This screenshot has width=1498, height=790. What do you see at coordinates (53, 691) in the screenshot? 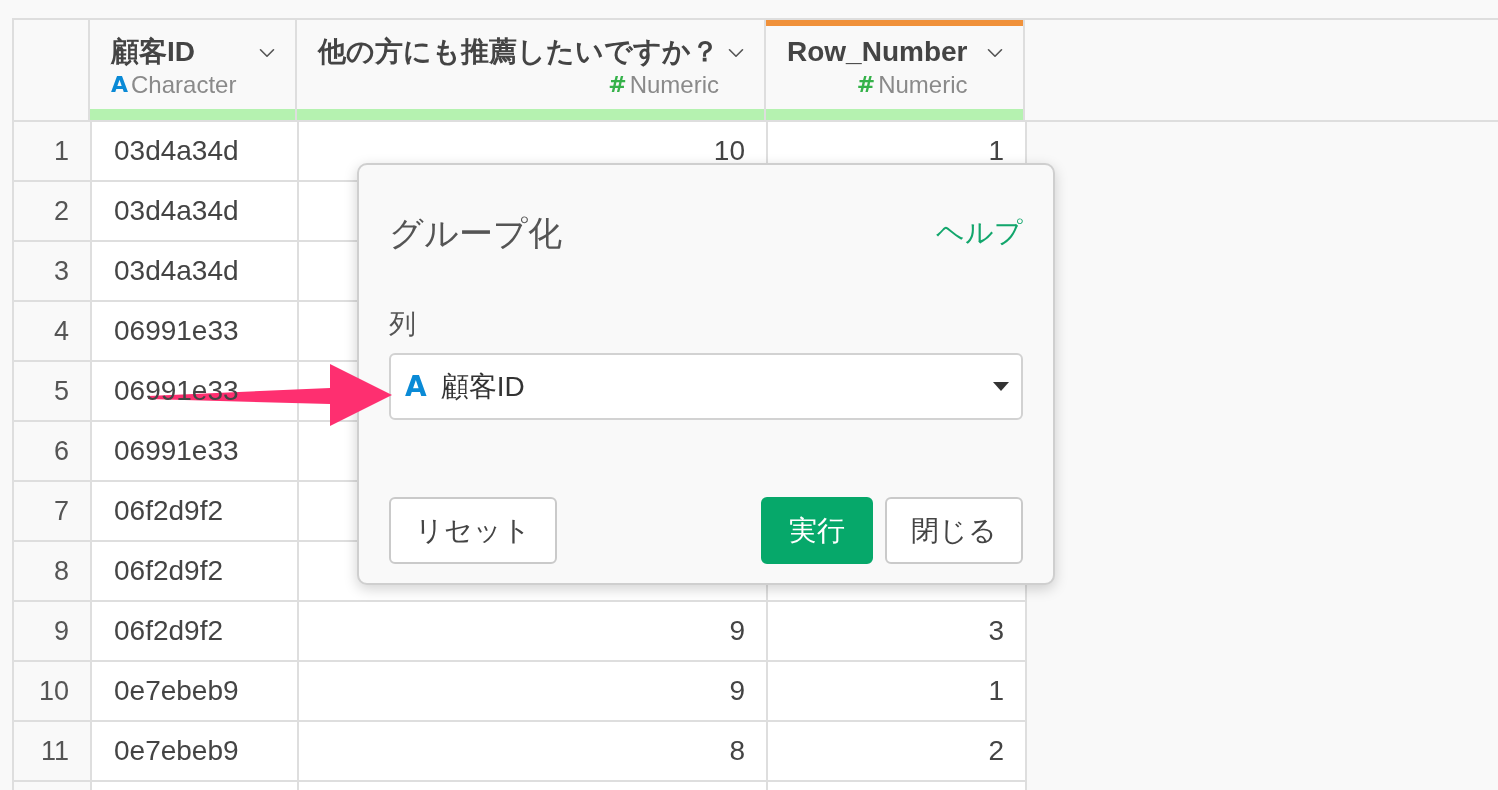
I see `row-number: 10` at bounding box center [53, 691].